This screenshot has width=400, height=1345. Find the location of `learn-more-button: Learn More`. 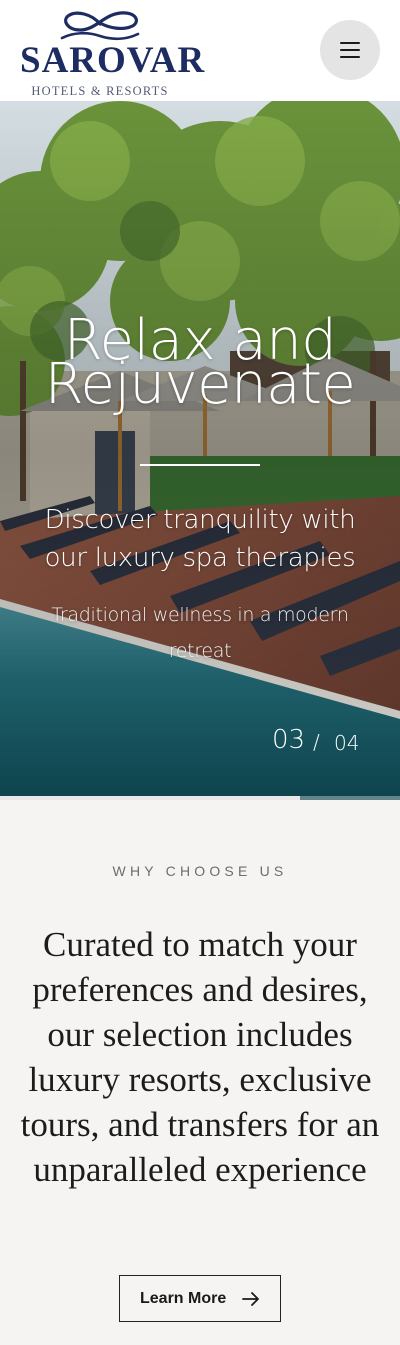

learn-more-button: Learn More is located at coordinates (200, 1298).